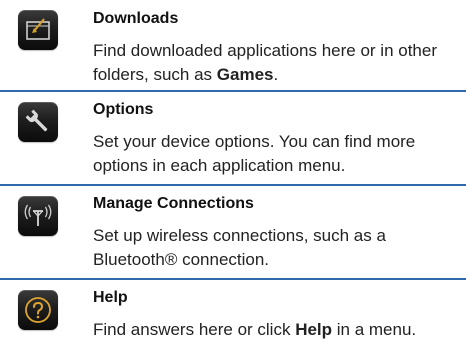 Image resolution: width=466 pixels, height=362 pixels. Describe the element at coordinates (245, 74) in the screenshot. I see `bold-term-games: Games` at that location.